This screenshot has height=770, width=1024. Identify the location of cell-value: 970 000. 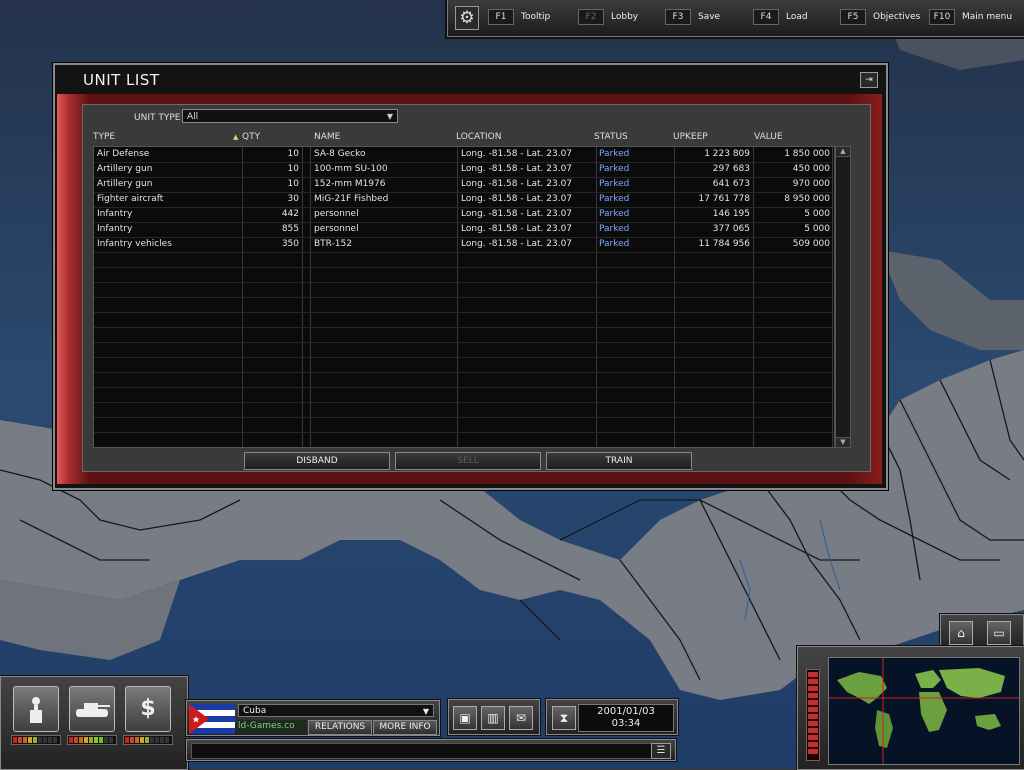
(811, 184).